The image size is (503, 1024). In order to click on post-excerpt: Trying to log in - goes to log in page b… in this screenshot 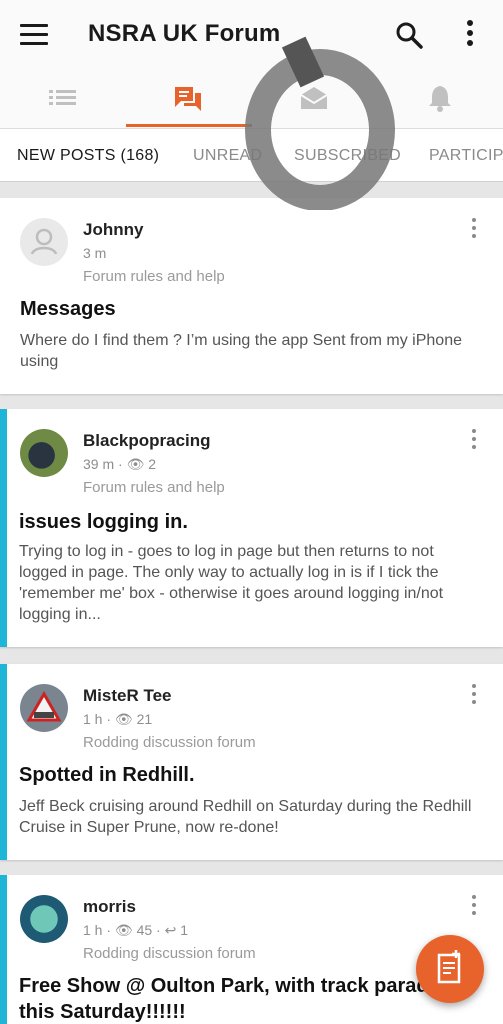, I will do `click(231, 583)`.